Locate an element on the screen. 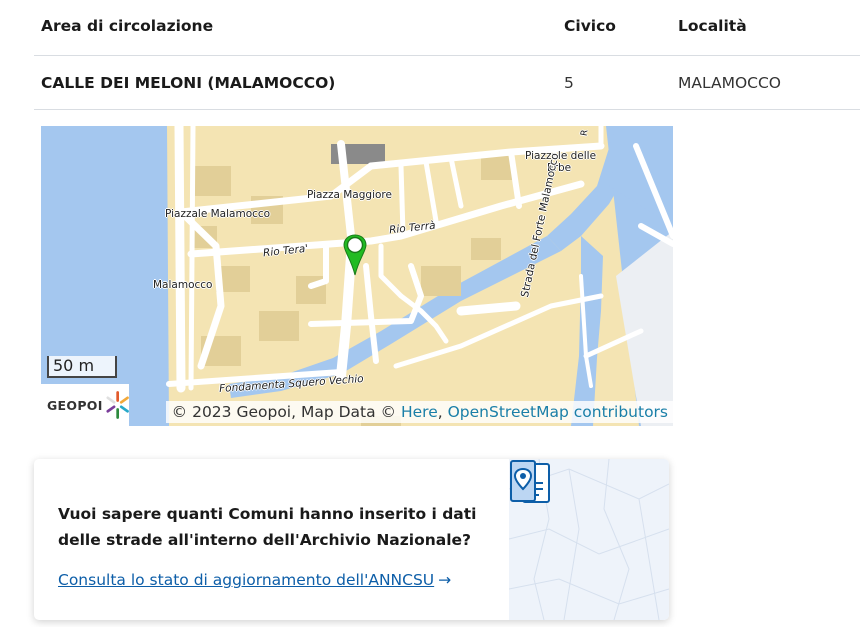 This screenshot has width=860, height=627. map-scale-bar: 50 m is located at coordinates (82, 367).